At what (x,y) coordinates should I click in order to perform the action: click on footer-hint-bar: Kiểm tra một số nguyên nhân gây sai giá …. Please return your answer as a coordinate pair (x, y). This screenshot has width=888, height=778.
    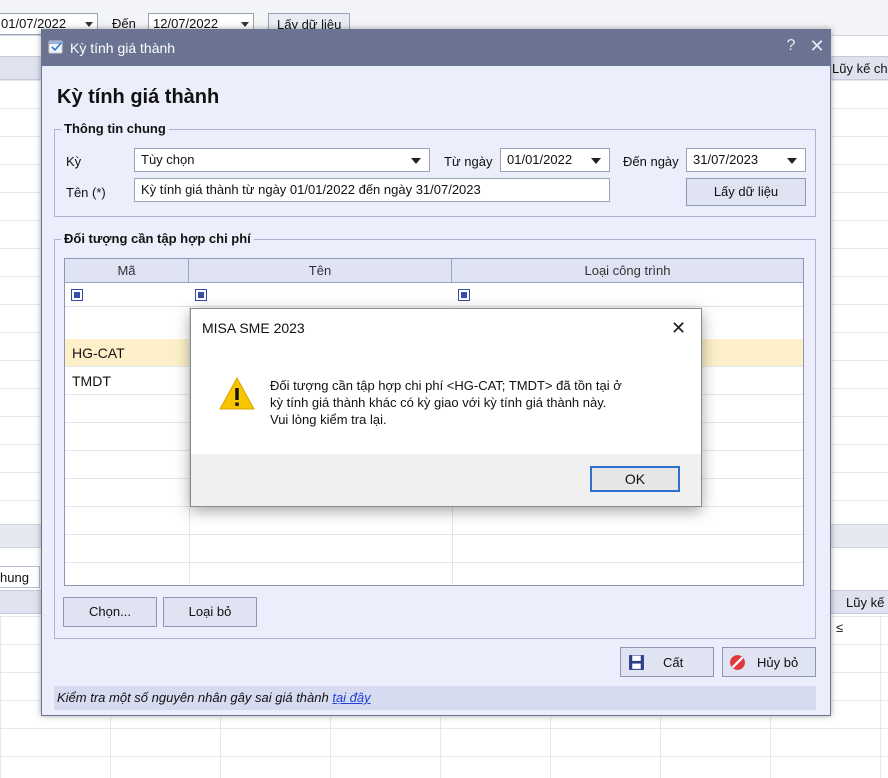
    Looking at the image, I should click on (435, 698).